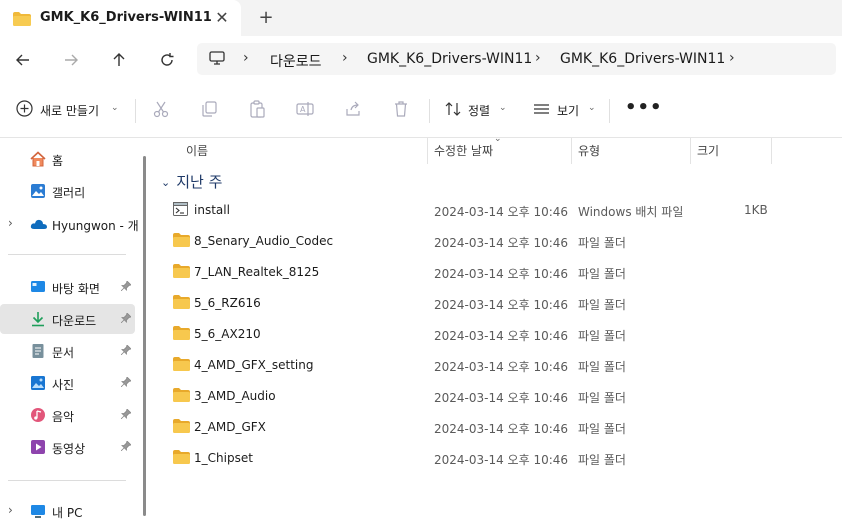 The width and height of the screenshot is (842, 519). Describe the element at coordinates (642, 59) in the screenshot. I see `breadcrumb-folder-2: GMK_K6_Drivers-WIN11` at that location.